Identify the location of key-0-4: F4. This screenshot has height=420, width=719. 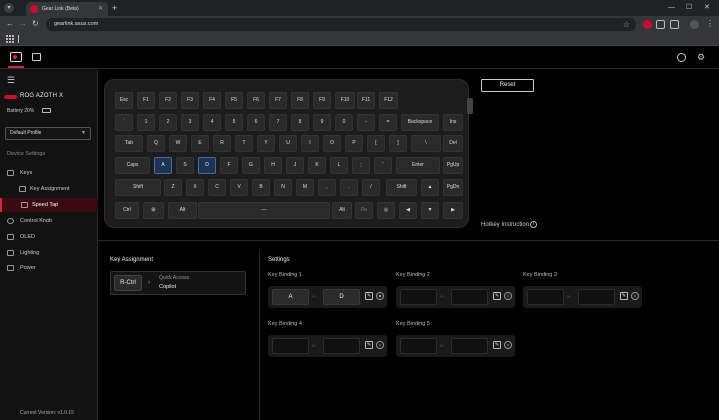
(212, 100).